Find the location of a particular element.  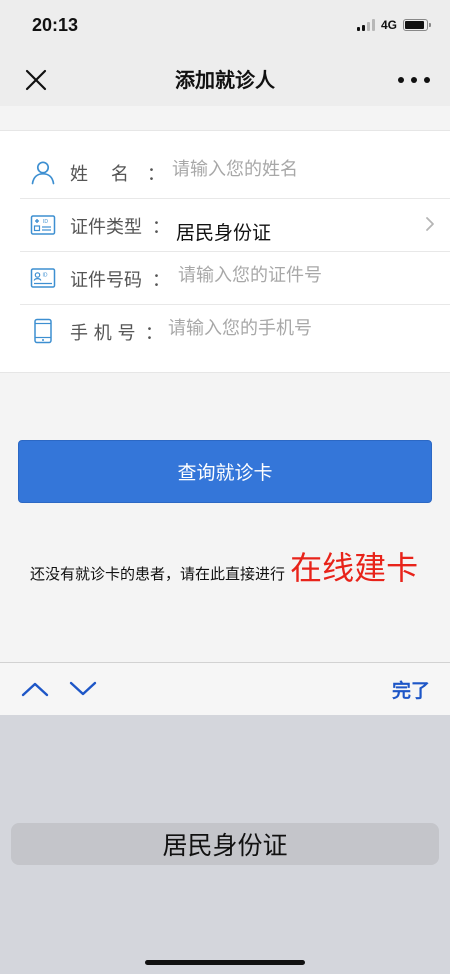

name-row: 姓 名 ： is located at coordinates (225, 172).